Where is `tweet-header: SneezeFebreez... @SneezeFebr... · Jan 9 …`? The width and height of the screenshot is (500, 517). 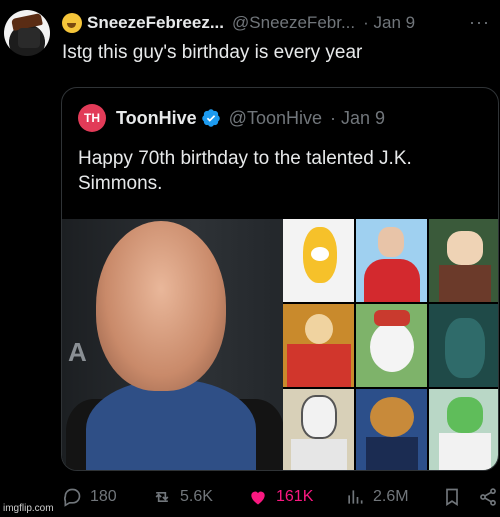 tweet-header: SneezeFebreez... @SneezeFebr... · Jan 9 … is located at coordinates (279, 23).